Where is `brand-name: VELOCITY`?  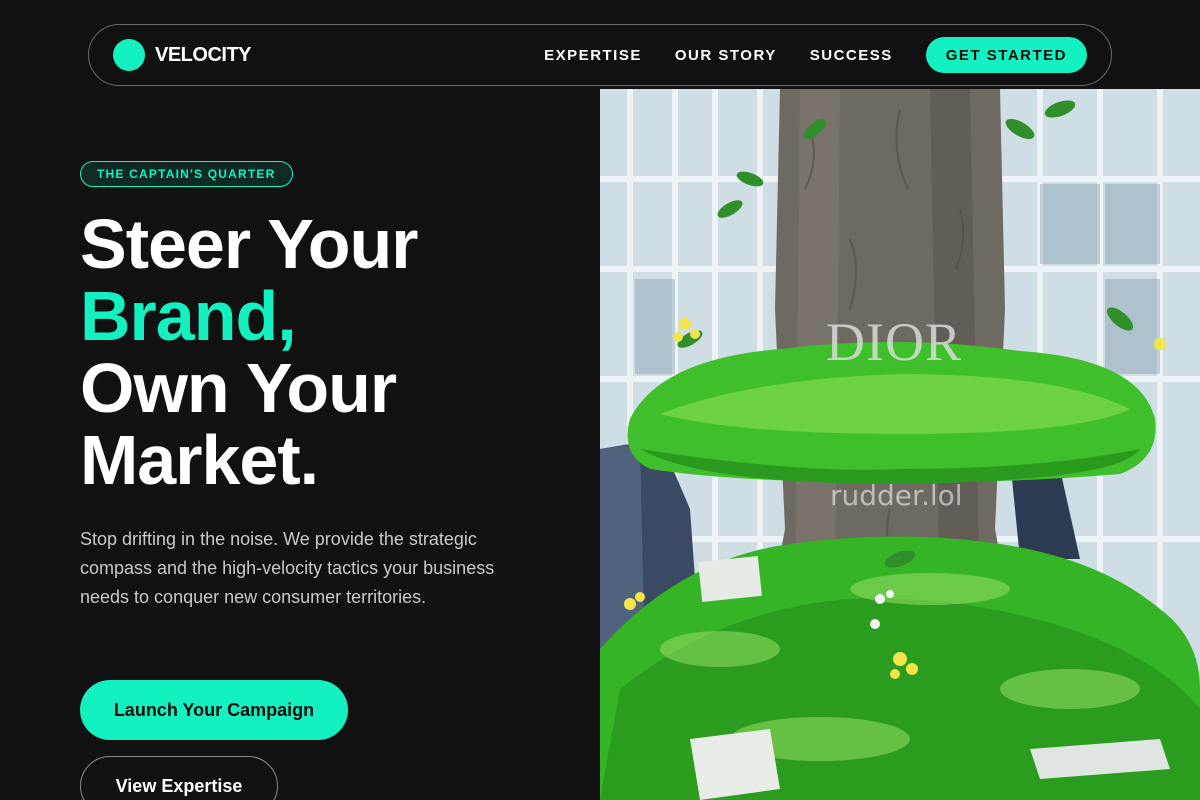
brand-name: VELOCITY is located at coordinates (203, 54).